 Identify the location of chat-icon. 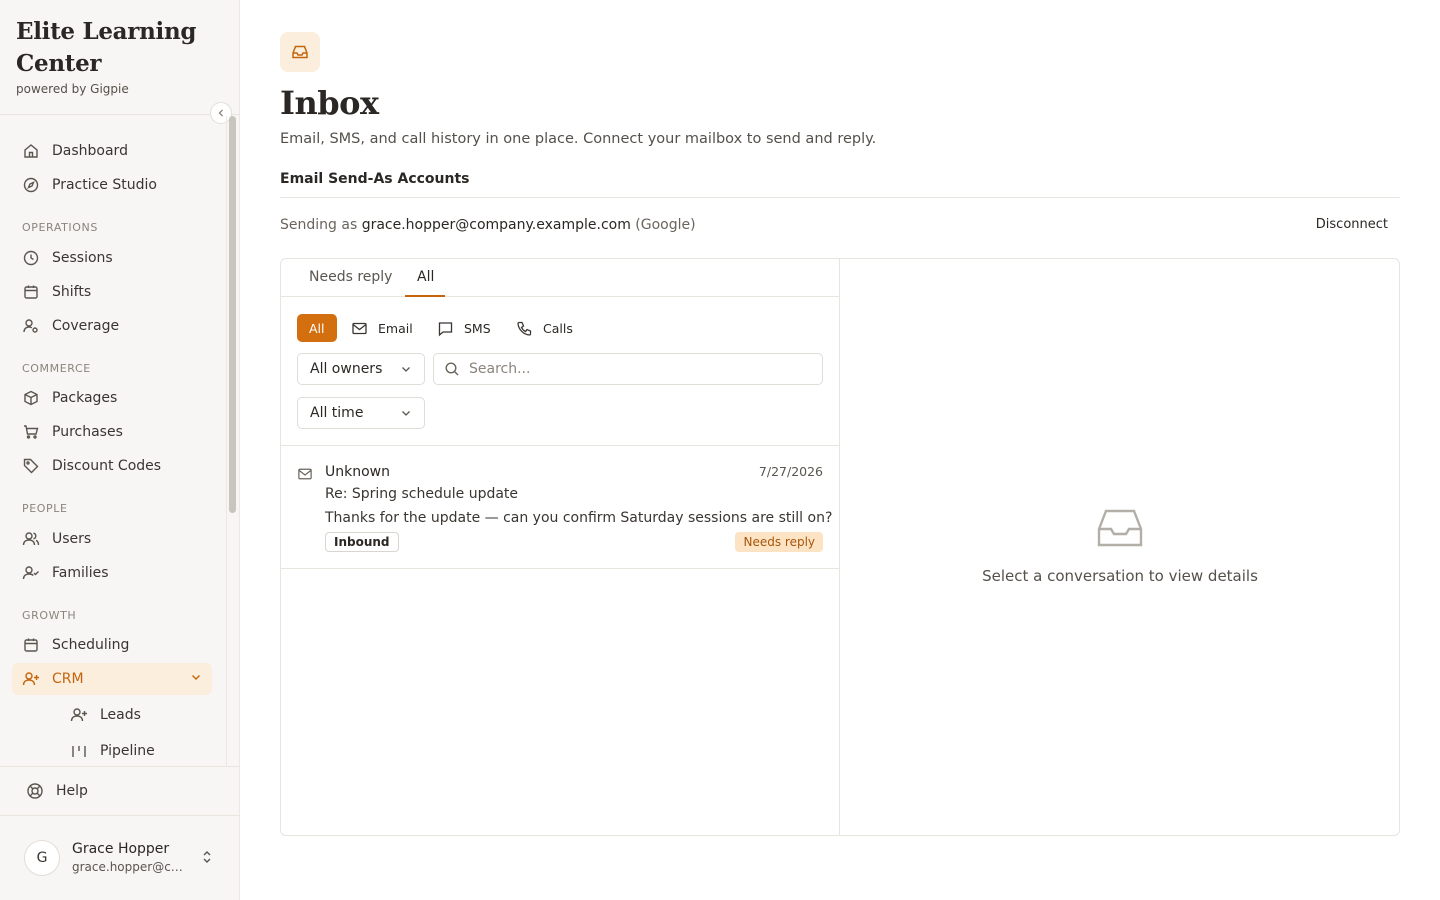
(445, 328).